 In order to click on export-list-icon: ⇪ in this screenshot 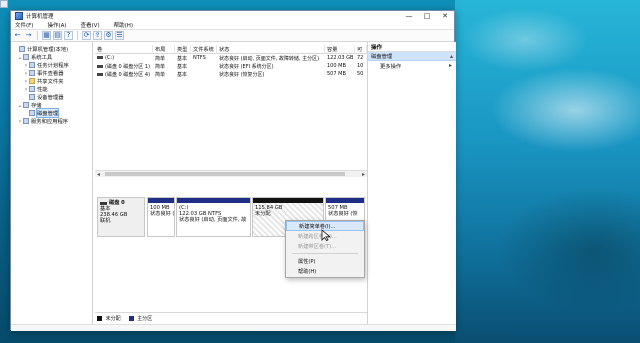, I will do `click(97, 35)`.